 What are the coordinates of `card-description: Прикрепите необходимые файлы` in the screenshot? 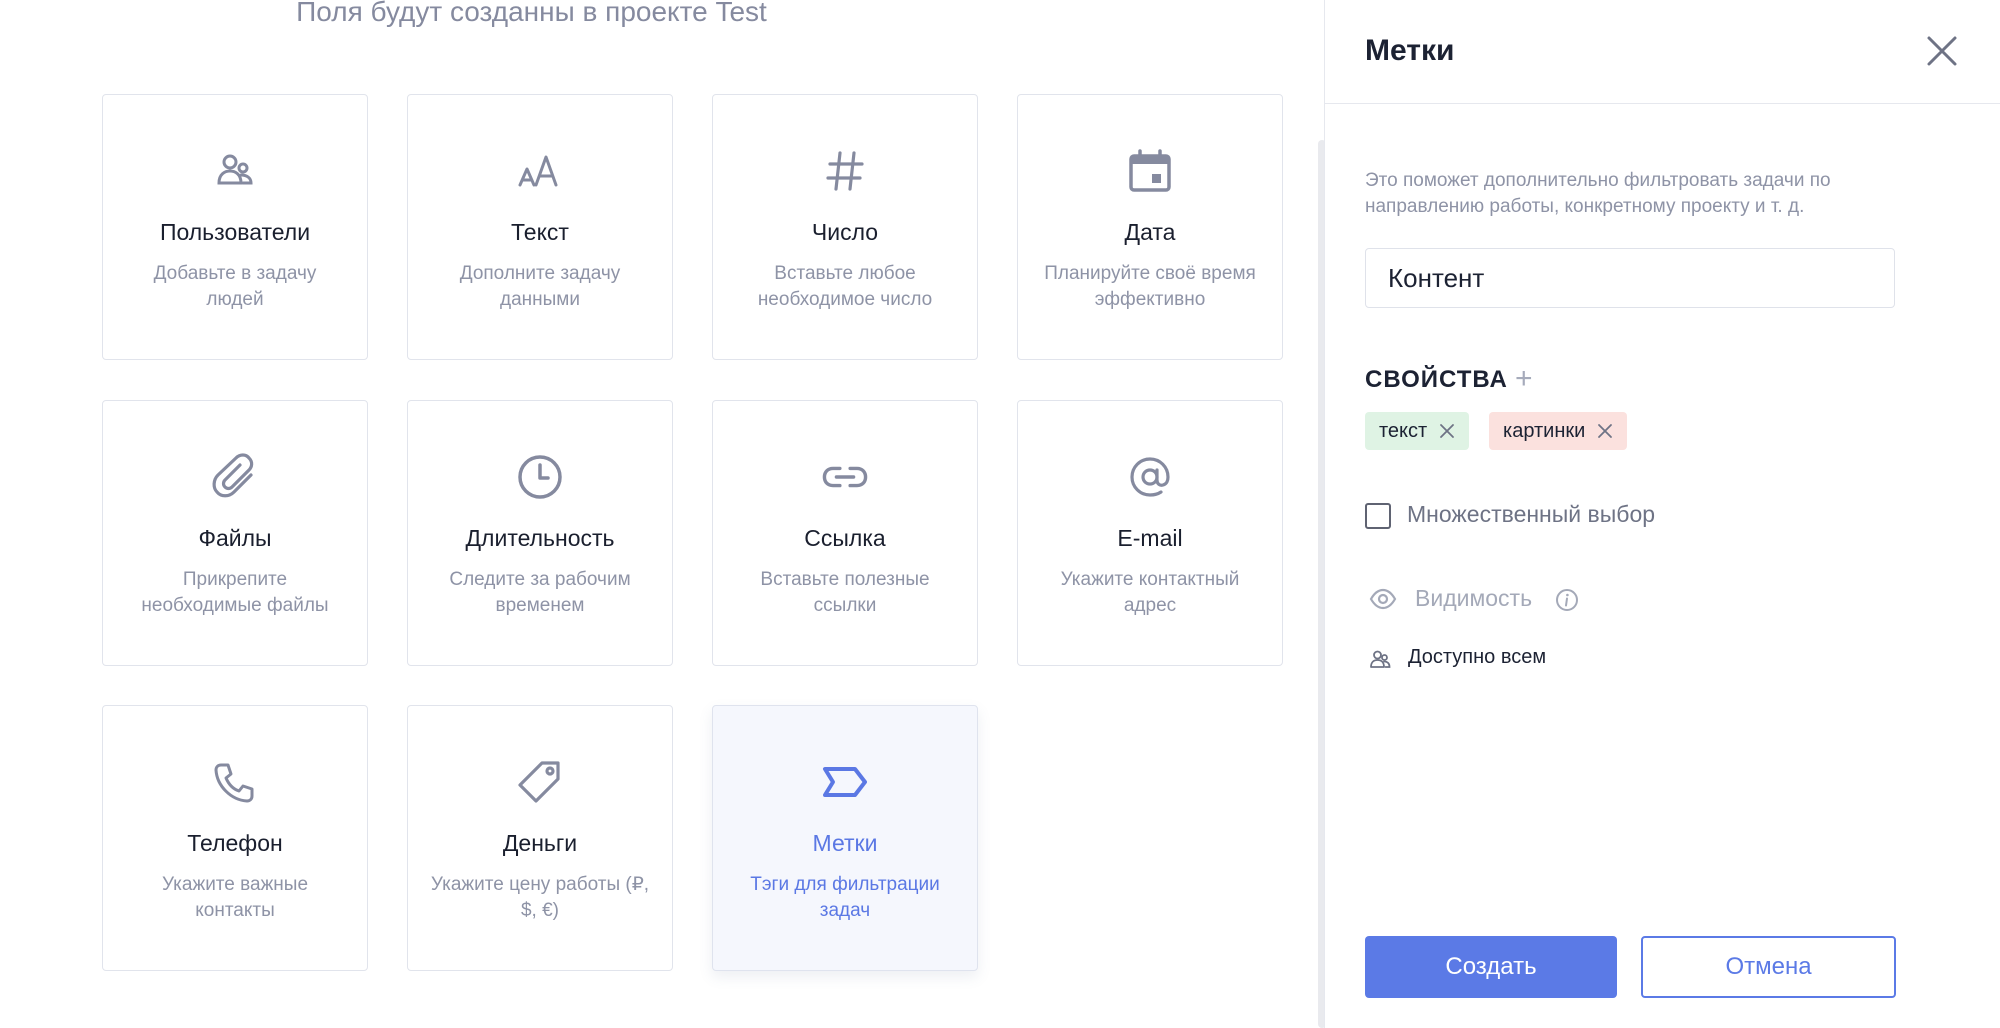 It's located at (235, 592).